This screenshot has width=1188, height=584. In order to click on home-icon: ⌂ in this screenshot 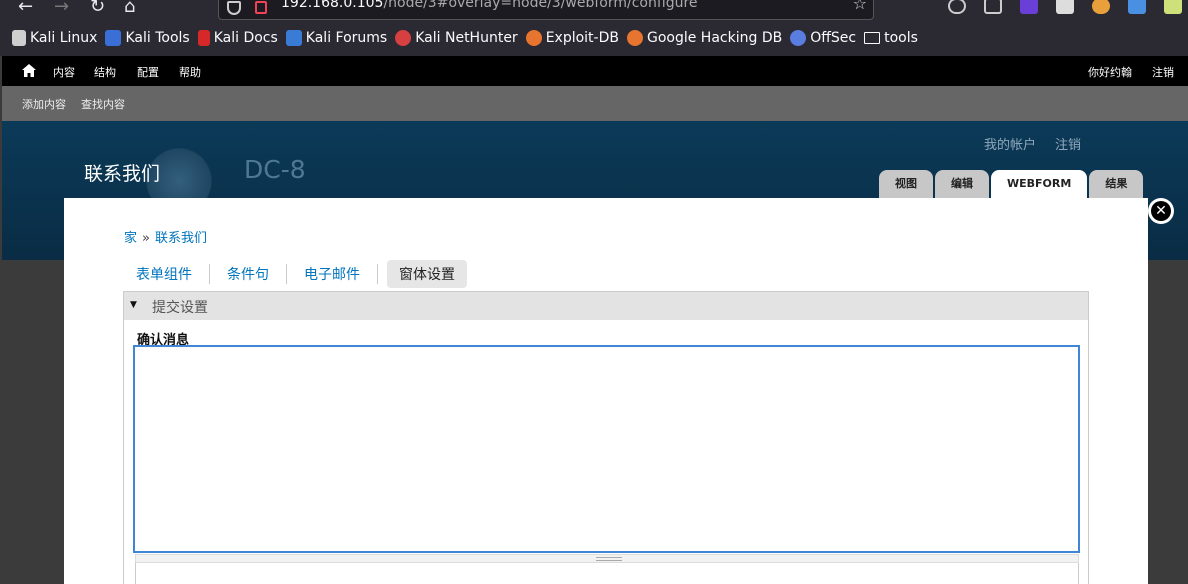, I will do `click(129, 8)`.